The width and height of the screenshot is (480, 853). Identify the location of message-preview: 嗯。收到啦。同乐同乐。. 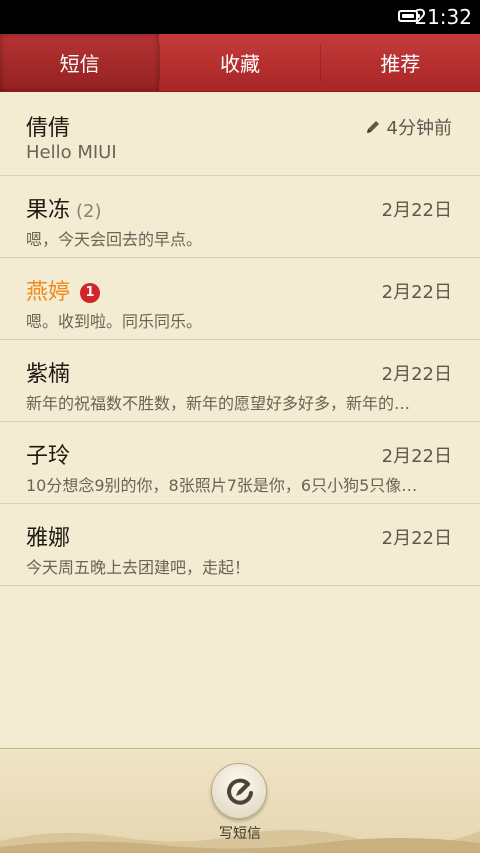
(114, 321).